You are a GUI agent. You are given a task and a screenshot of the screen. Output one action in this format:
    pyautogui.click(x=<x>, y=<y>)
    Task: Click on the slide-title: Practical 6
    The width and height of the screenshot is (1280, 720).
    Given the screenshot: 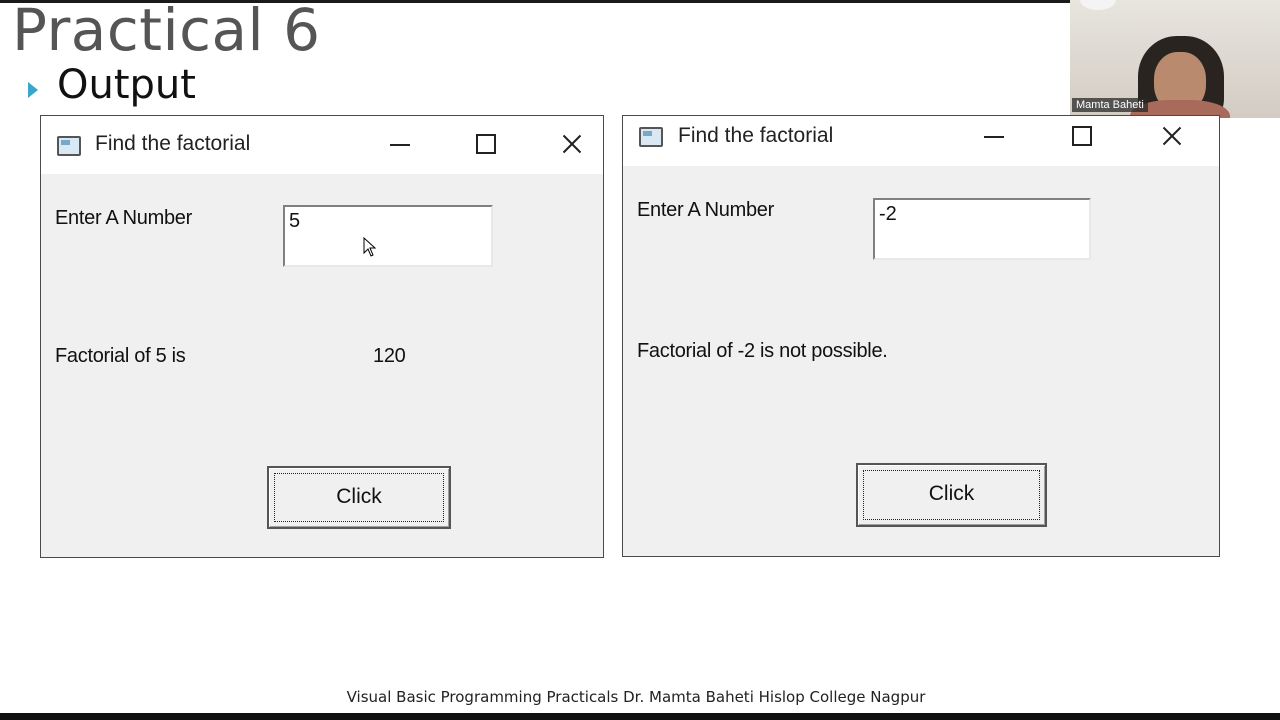 What is the action you would take?
    pyautogui.click(x=166, y=32)
    